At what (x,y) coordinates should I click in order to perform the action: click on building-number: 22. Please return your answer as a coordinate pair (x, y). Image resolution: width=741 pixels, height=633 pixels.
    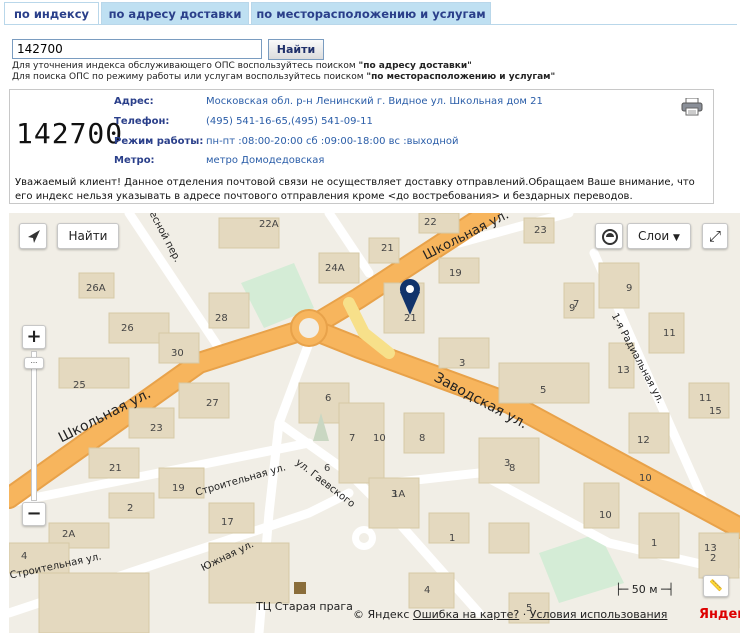
    Looking at the image, I should click on (430, 222).